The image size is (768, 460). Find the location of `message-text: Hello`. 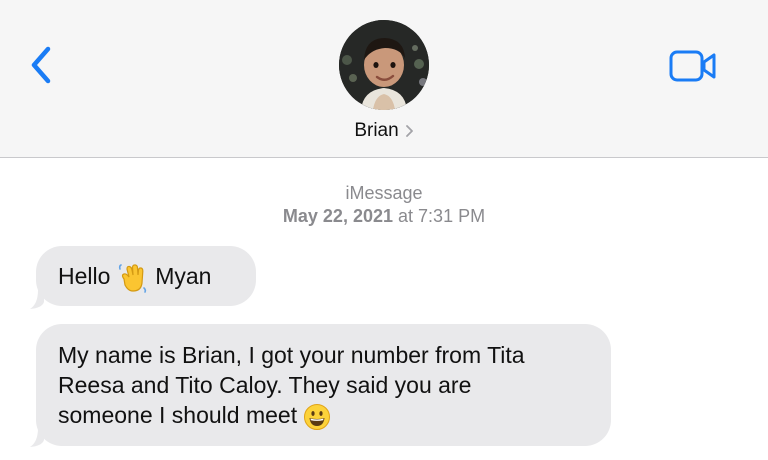

message-text: Hello is located at coordinates (84, 276).